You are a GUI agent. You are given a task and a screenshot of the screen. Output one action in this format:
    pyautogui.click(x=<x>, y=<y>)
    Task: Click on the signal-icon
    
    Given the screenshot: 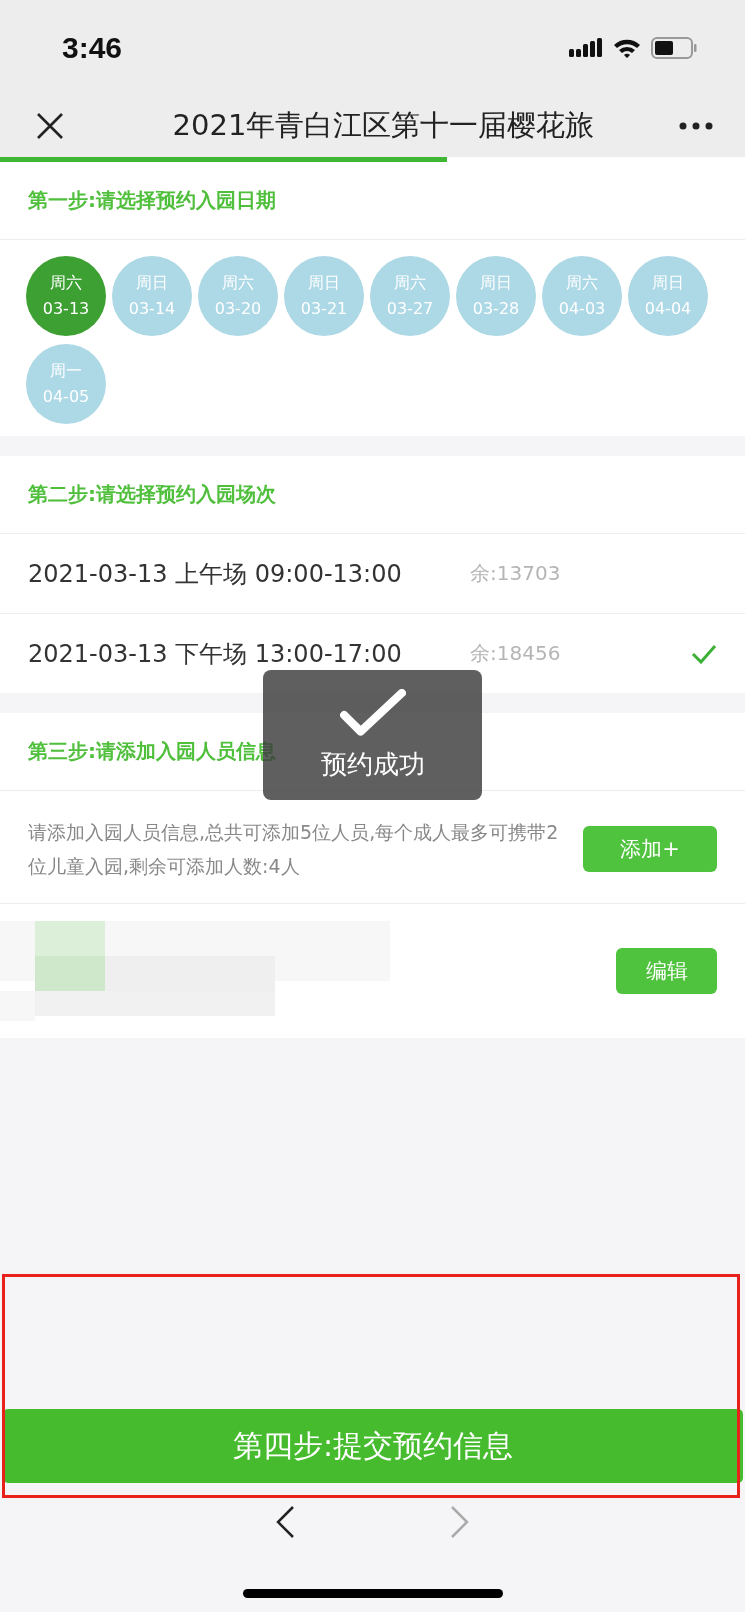 What is the action you would take?
    pyautogui.click(x=586, y=47)
    